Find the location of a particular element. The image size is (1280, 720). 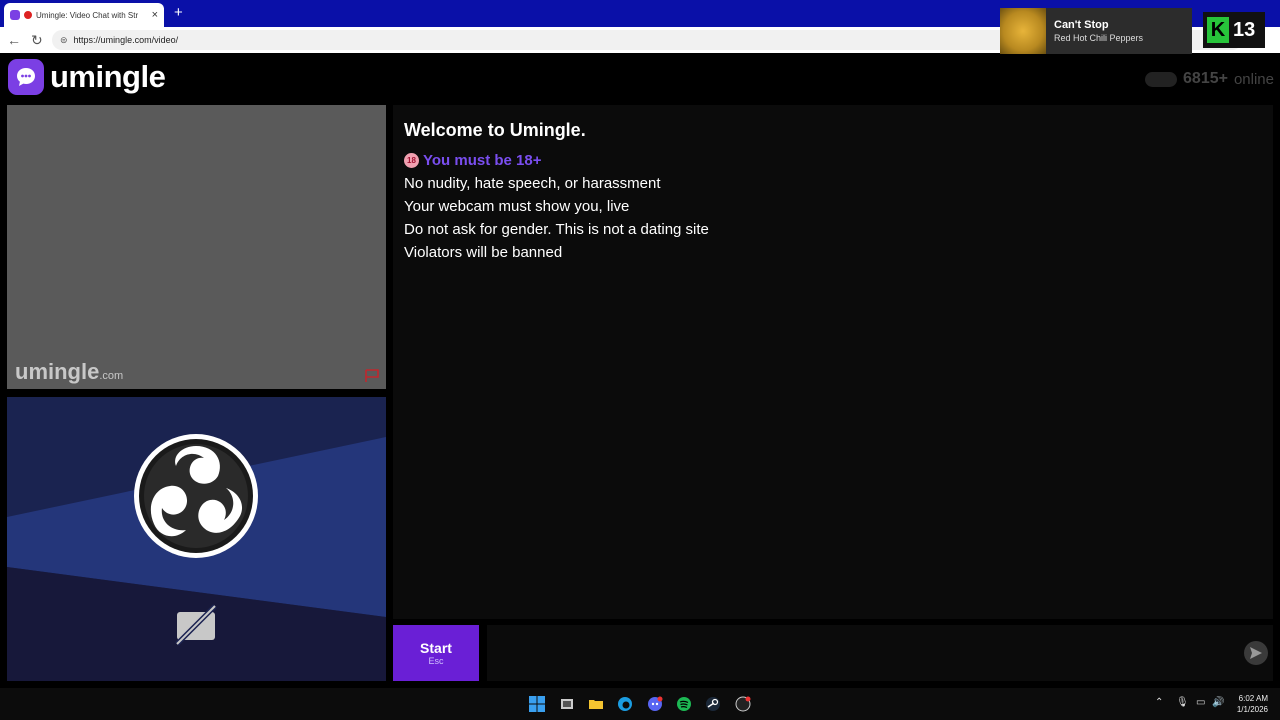

system-clock: 6:02 AM 1/1/2026 is located at coordinates (1248, 704).